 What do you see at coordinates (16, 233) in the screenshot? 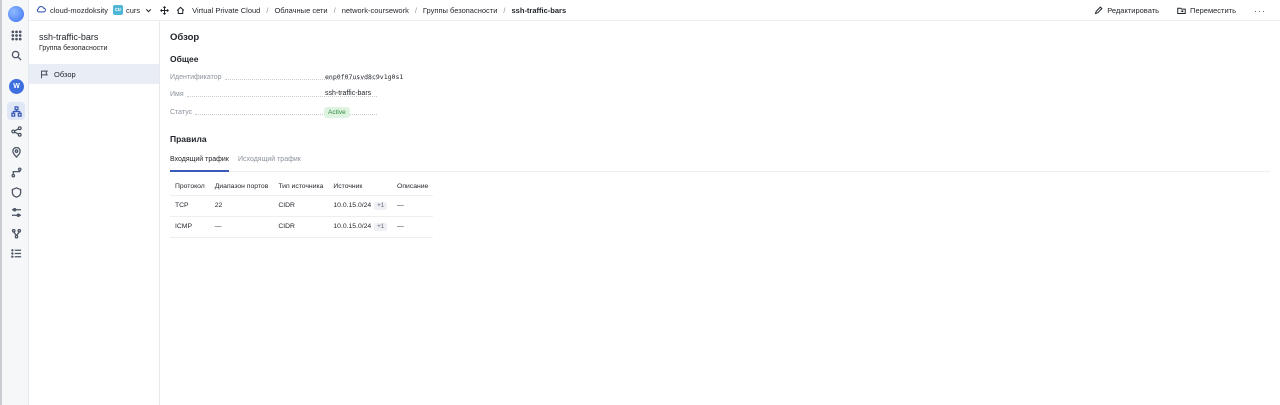
I see `topology-icon` at bounding box center [16, 233].